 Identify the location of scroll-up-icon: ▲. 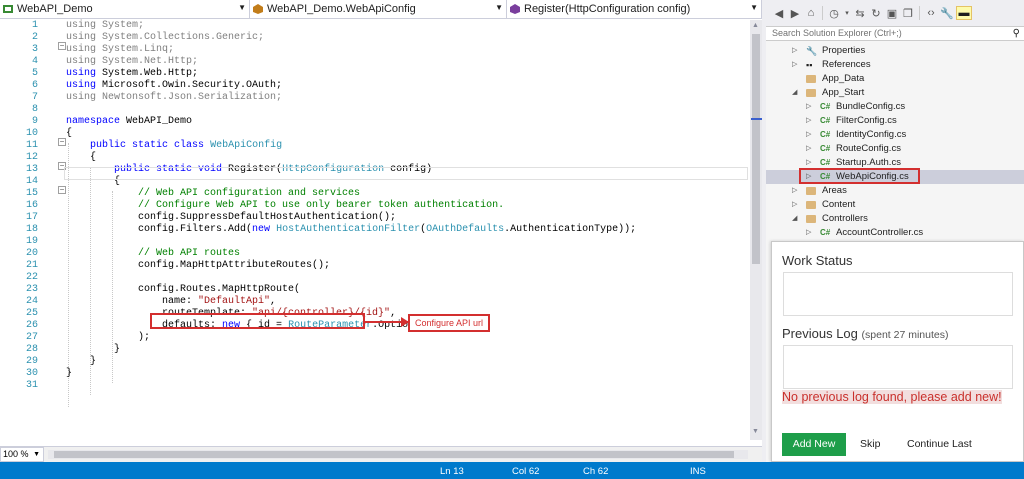
(755, 25).